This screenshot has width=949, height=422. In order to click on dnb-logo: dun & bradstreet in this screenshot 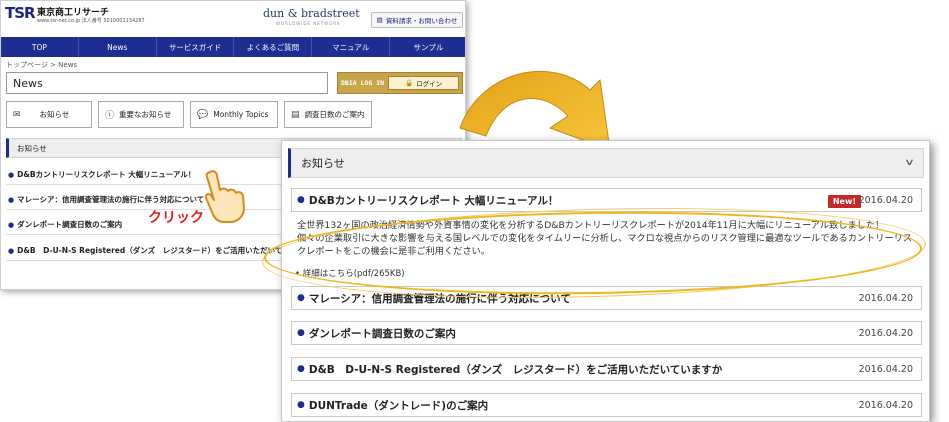, I will do `click(311, 13)`.